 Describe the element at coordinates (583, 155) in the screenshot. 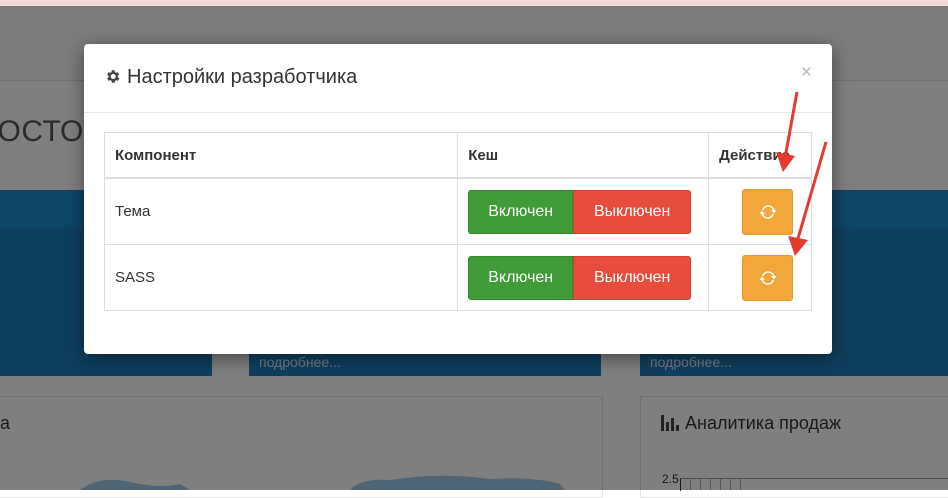

I see `column-header-cache: Кеш` at that location.